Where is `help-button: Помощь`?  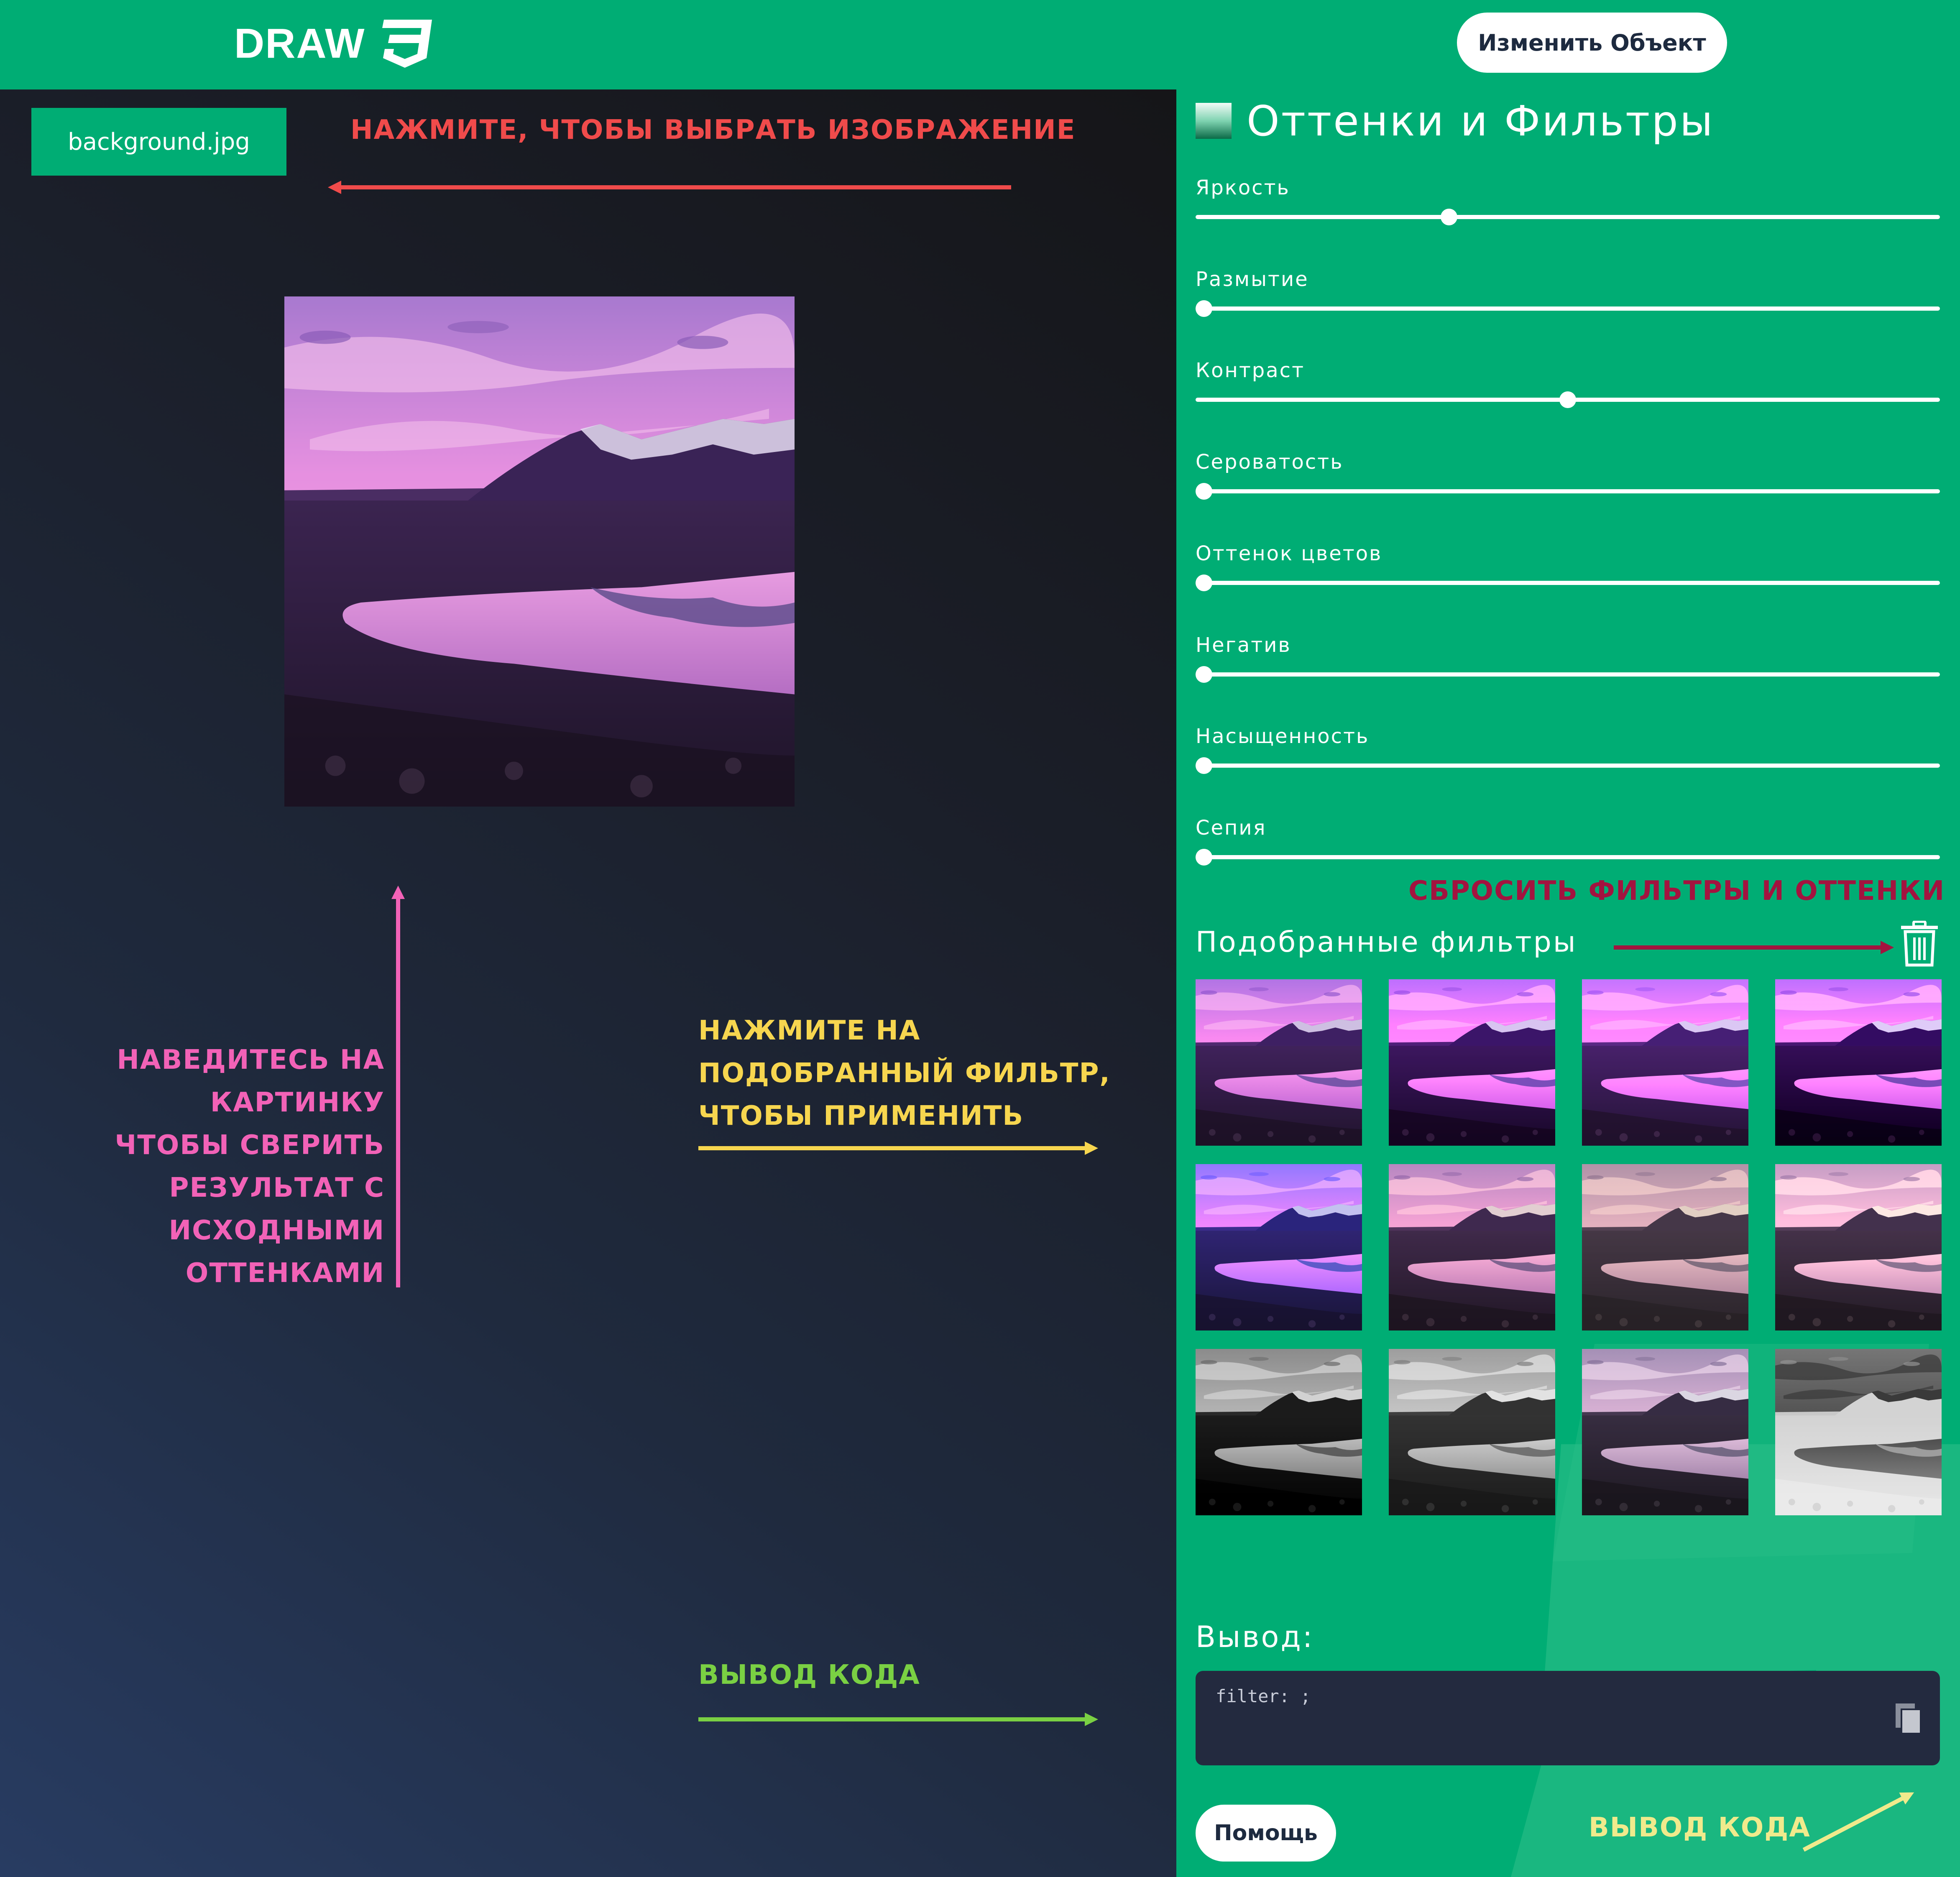 help-button: Помощь is located at coordinates (1266, 1833).